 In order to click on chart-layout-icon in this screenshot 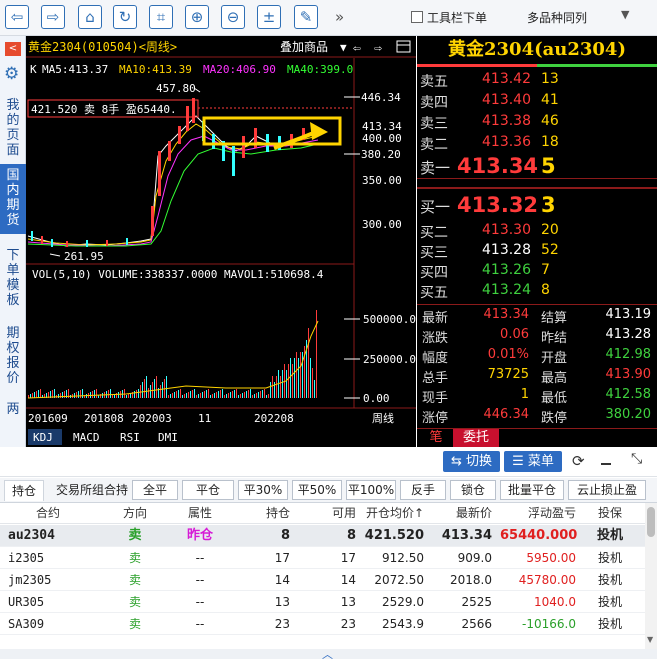, I will do `click(403, 46)`.